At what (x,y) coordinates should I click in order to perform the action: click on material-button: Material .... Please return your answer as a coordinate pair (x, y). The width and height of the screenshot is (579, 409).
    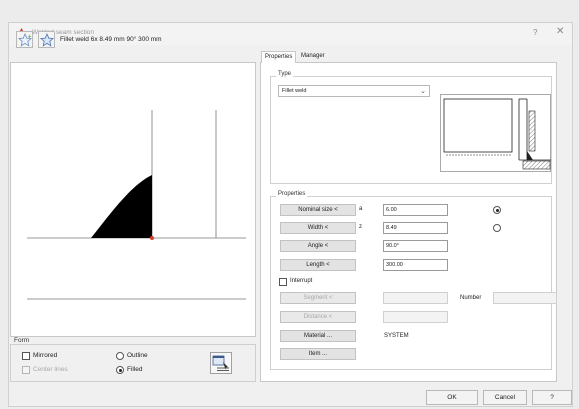
    Looking at the image, I should click on (318, 336).